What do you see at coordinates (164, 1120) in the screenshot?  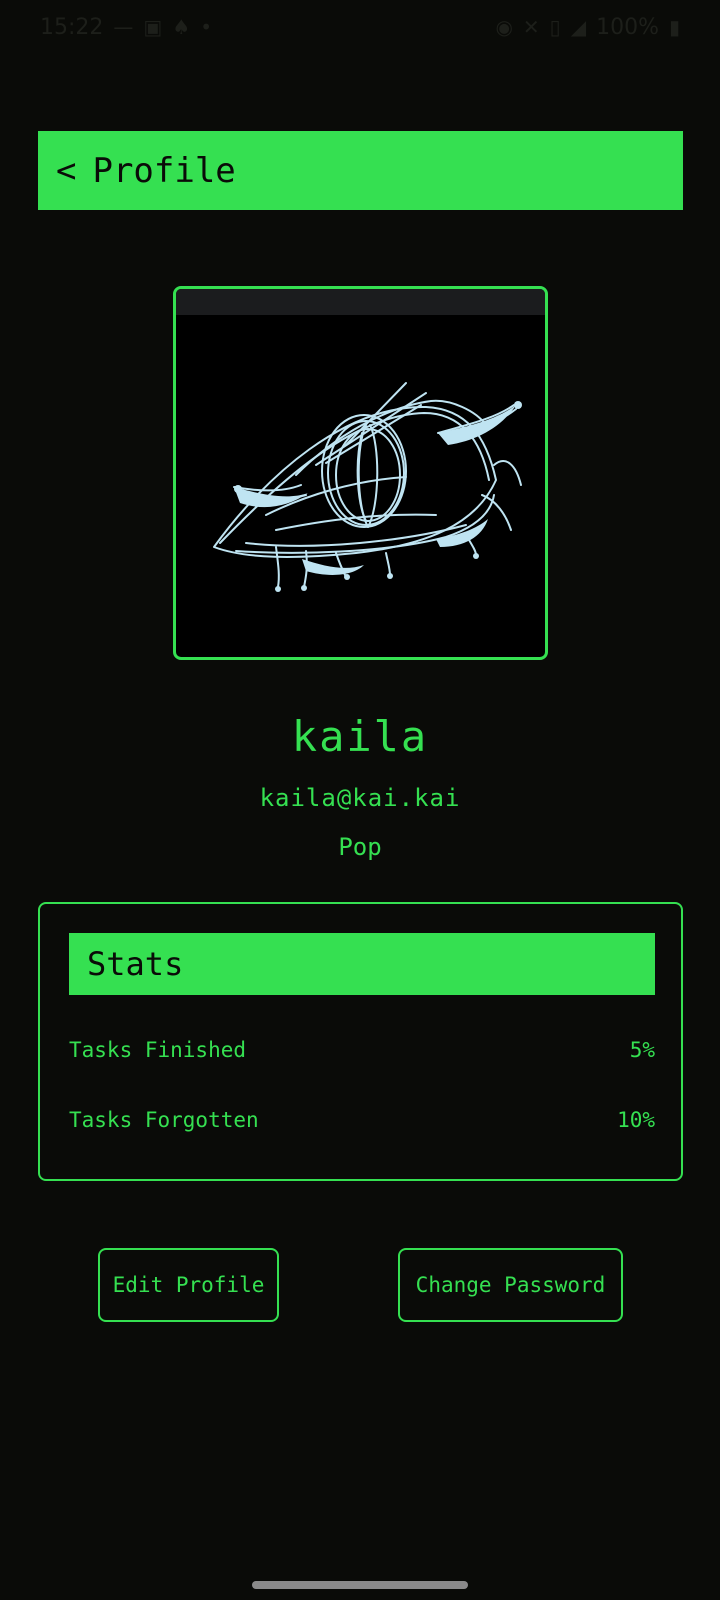 I see `stat-label: Tasks Forgotten` at bounding box center [164, 1120].